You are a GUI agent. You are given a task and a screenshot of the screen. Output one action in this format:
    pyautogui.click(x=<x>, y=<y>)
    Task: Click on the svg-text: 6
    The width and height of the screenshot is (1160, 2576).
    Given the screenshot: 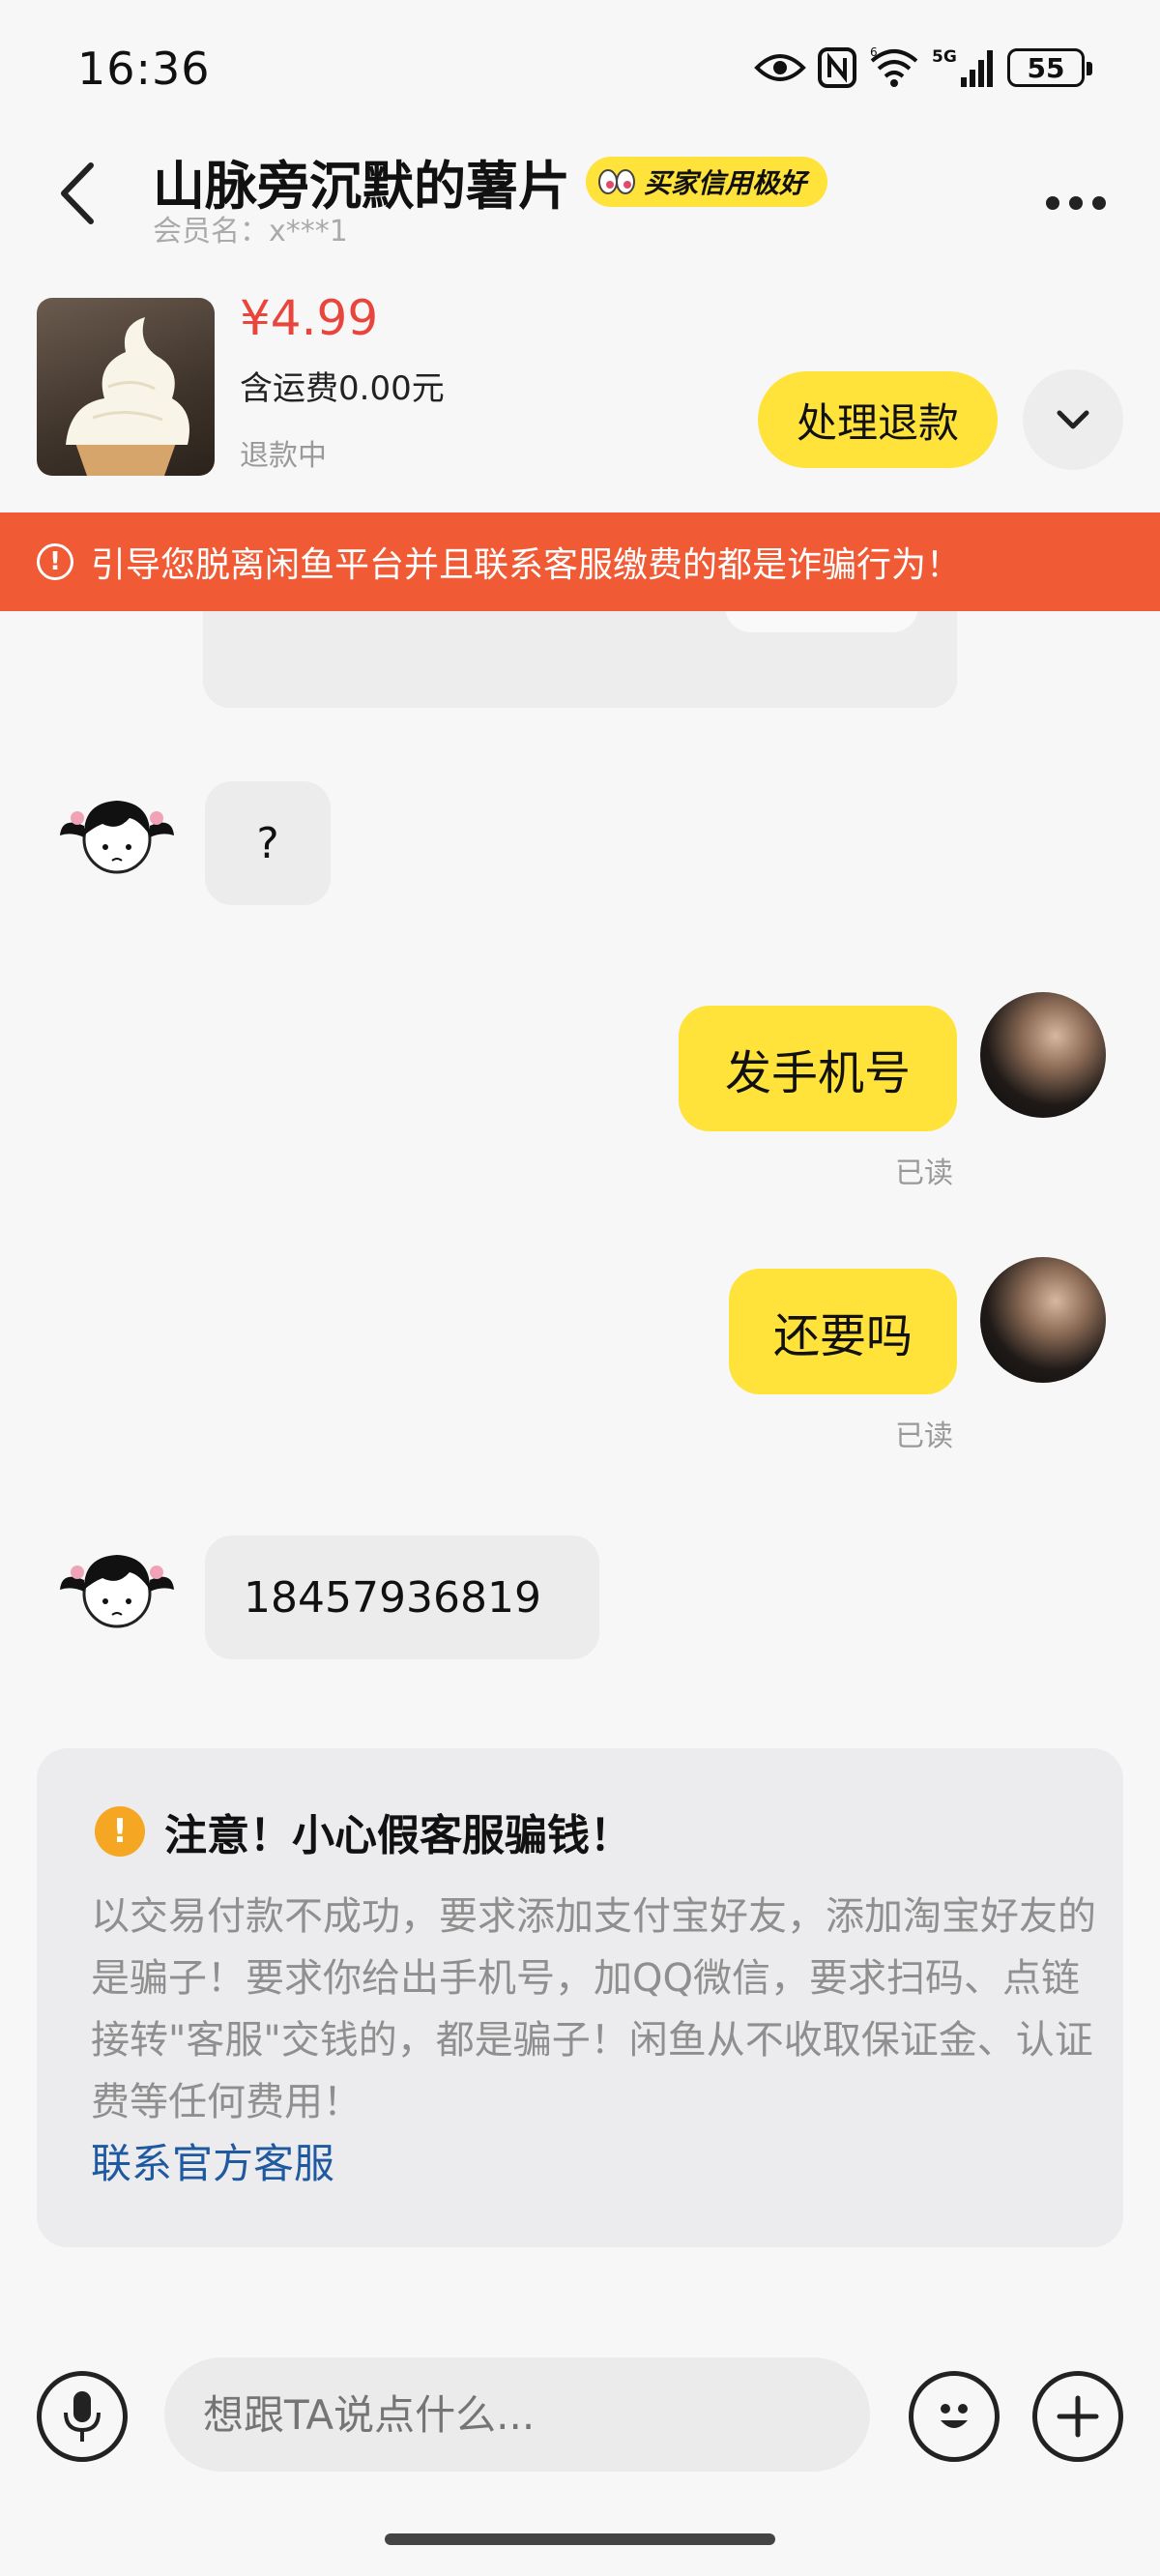 What is the action you would take?
    pyautogui.click(x=874, y=53)
    